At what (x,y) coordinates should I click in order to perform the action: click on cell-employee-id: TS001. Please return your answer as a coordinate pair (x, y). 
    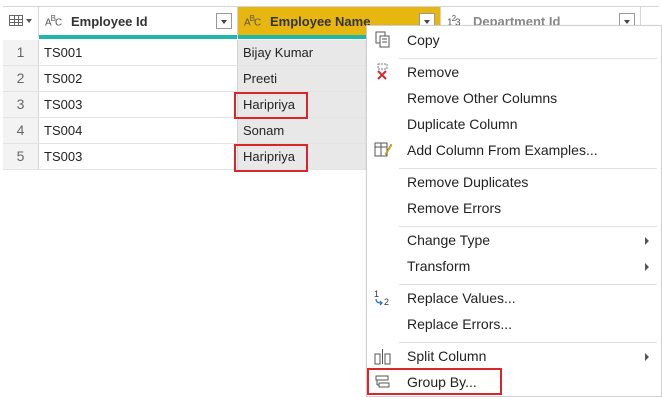
    Looking at the image, I should click on (138, 52).